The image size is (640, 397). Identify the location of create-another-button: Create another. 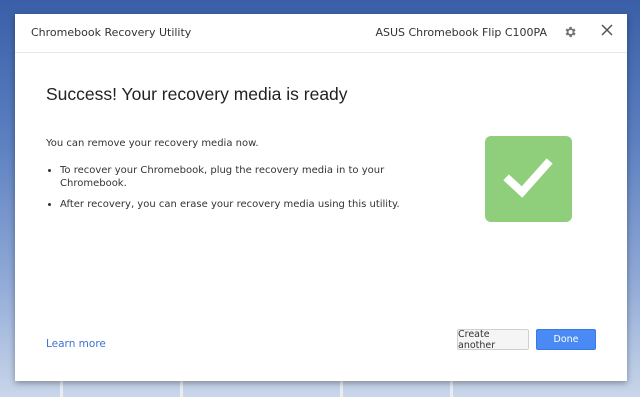
(493, 340).